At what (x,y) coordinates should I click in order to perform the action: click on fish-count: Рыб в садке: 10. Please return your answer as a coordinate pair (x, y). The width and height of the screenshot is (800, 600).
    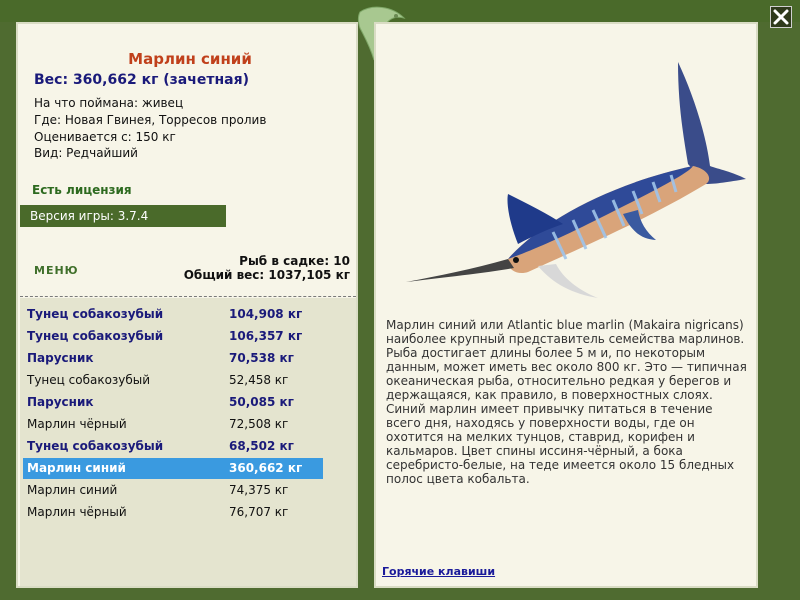
    Looking at the image, I should click on (294, 261).